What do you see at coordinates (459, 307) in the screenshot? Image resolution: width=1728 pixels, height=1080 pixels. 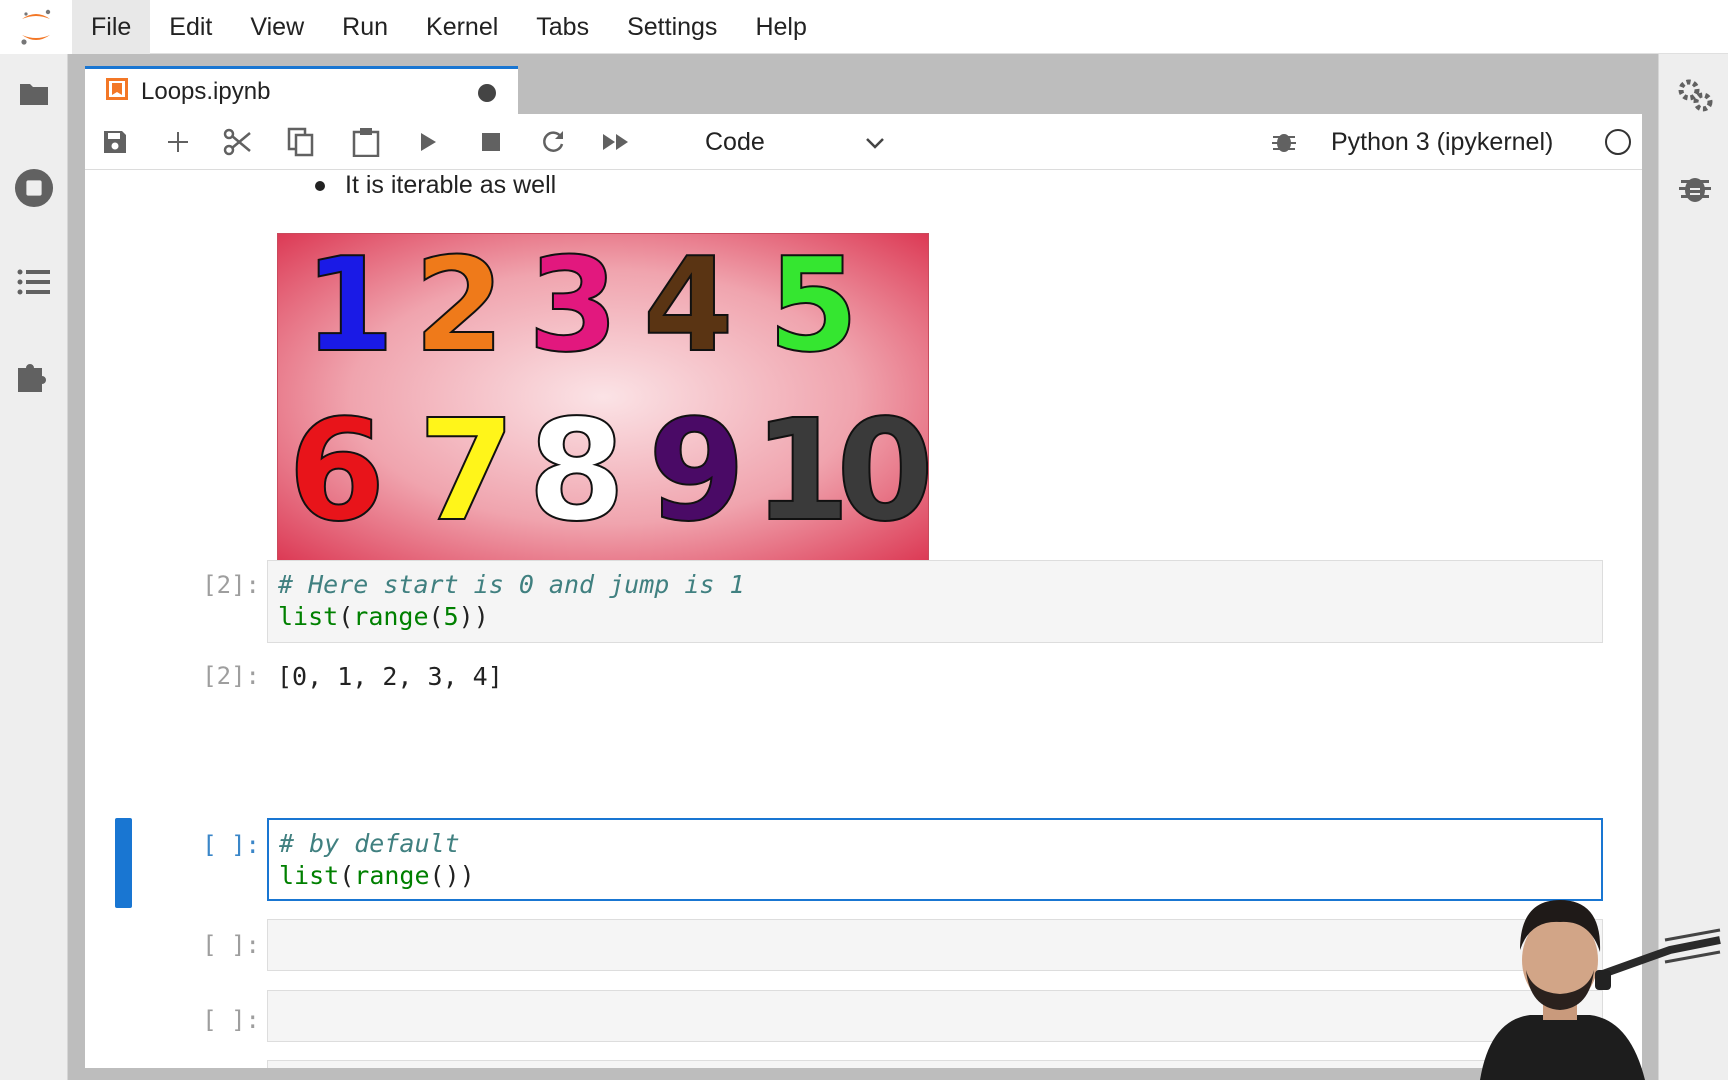 I see `digit-two: 2` at bounding box center [459, 307].